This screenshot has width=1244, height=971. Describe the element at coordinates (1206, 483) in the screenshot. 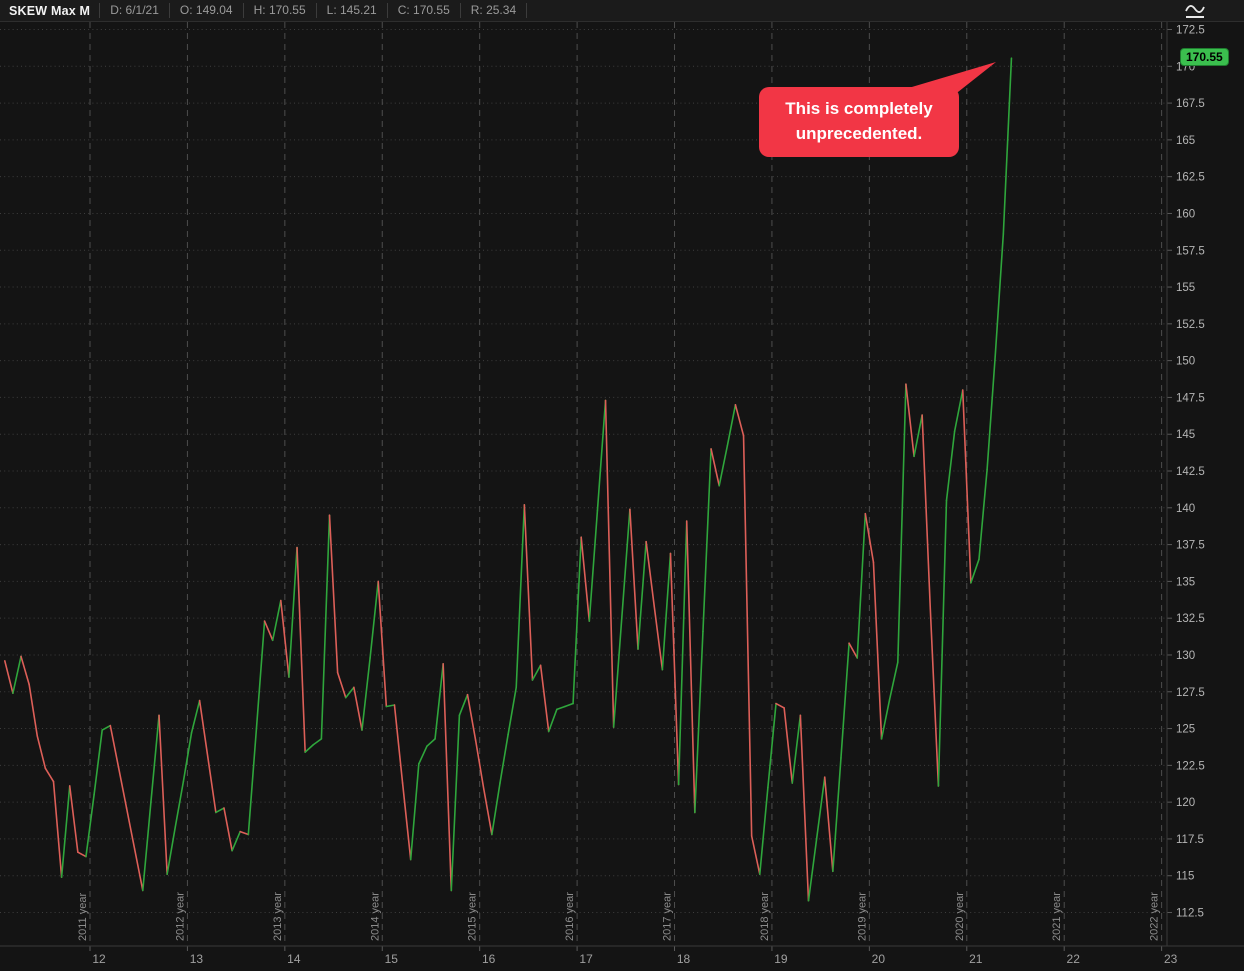

I see `price-axis-drag-area` at that location.